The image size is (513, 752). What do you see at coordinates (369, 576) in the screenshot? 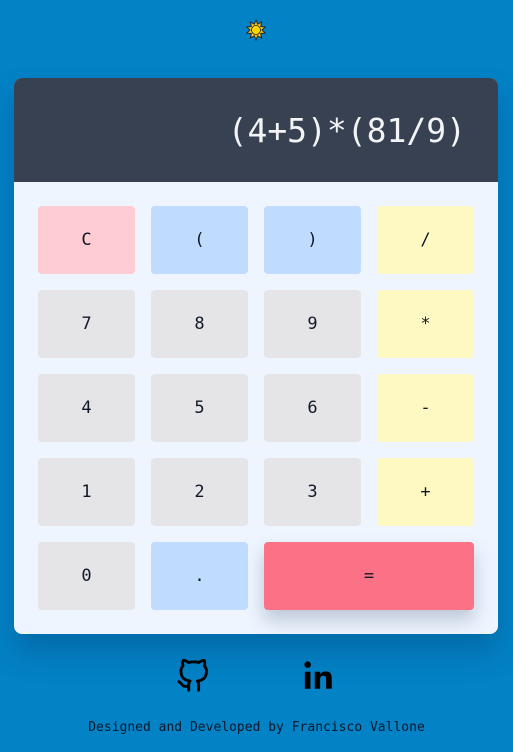
I see `equals-button: =` at bounding box center [369, 576].